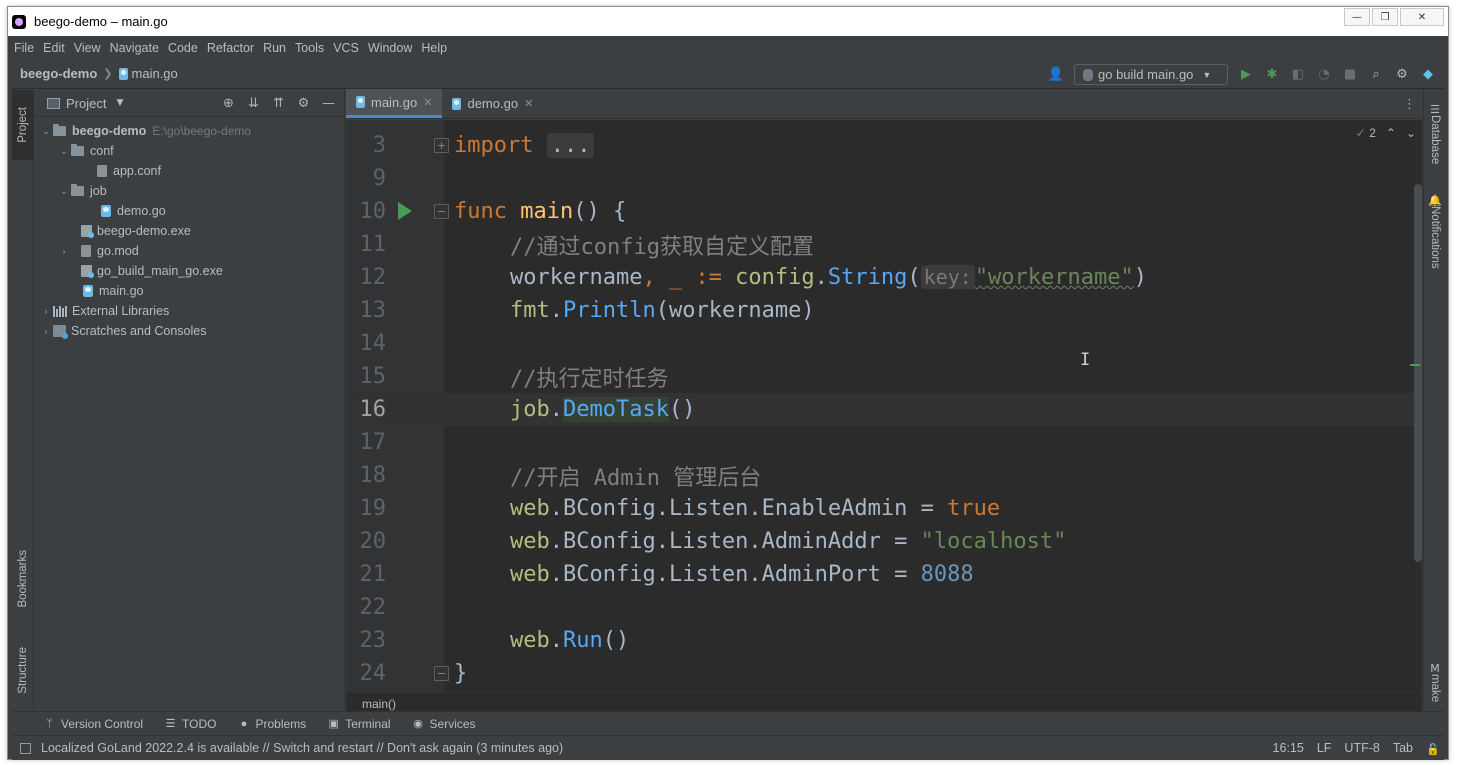 This screenshot has width=1461, height=765. Describe the element at coordinates (19, 21) in the screenshot. I see `goland-logo-icon` at that location.